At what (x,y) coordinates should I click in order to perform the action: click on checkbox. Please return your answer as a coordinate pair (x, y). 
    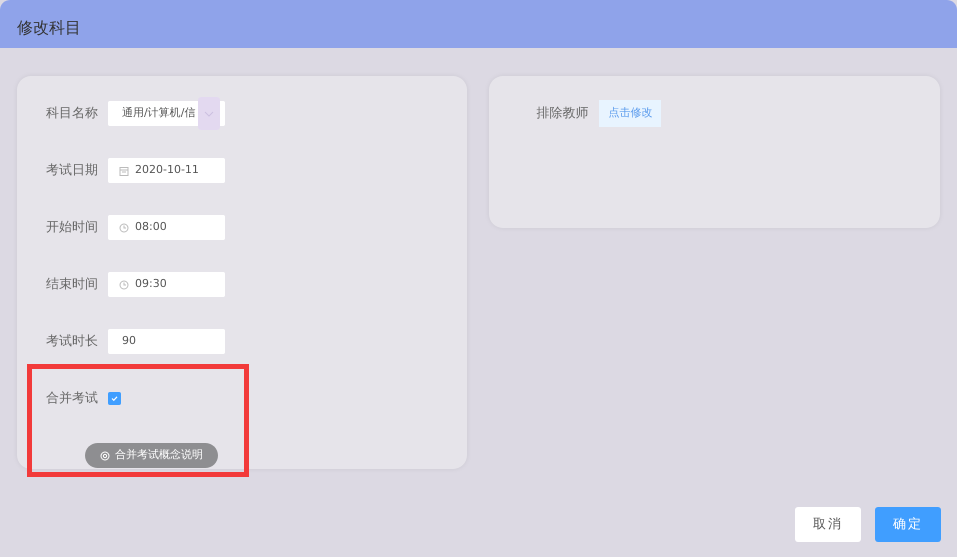
    Looking at the image, I should click on (114, 398).